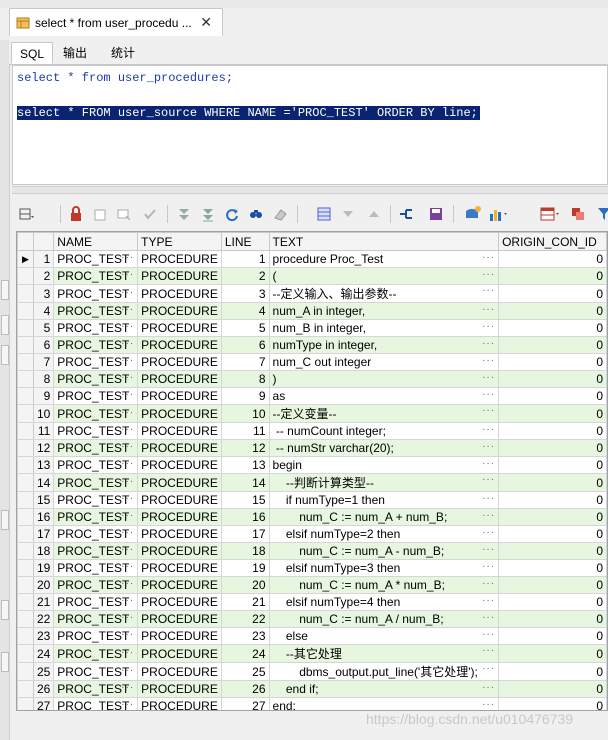 This screenshot has width=608, height=740. I want to click on row-number: 23, so click(43, 636).